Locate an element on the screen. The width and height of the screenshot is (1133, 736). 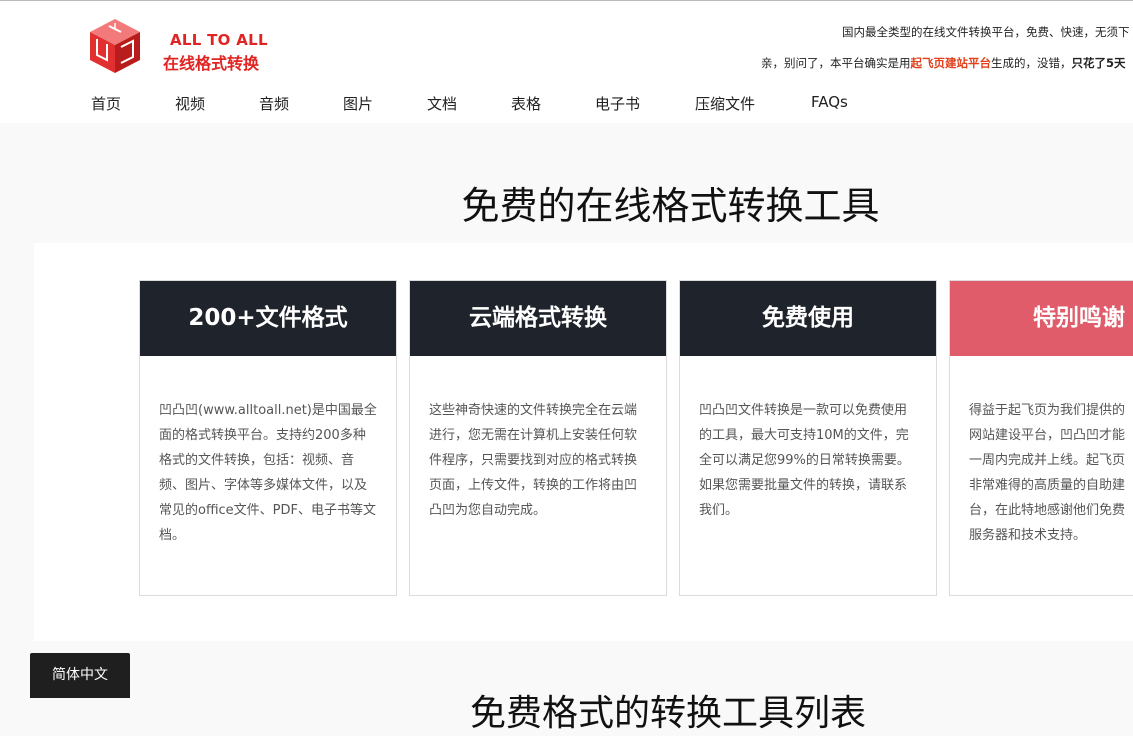
notice-prefix: 亲，别问了，本平台确实是用 is located at coordinates (836, 63).